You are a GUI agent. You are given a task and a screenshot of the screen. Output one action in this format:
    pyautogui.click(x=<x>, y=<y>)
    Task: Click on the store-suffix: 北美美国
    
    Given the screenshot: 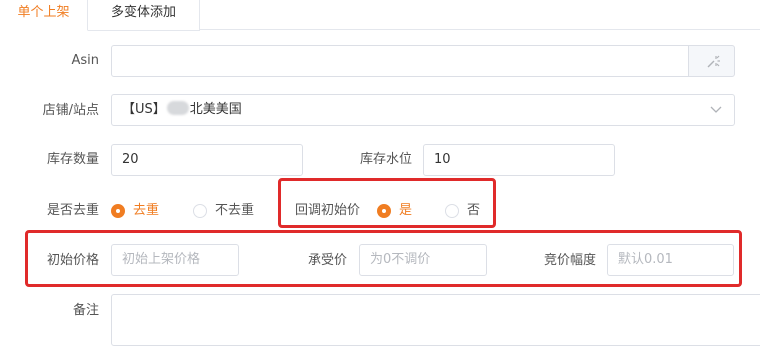 What is the action you would take?
    pyautogui.click(x=215, y=109)
    